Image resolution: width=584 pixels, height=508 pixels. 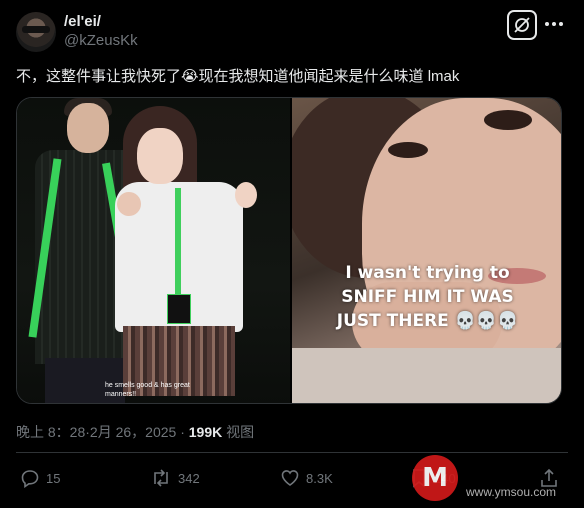 I want to click on grok-button, so click(x=522, y=25).